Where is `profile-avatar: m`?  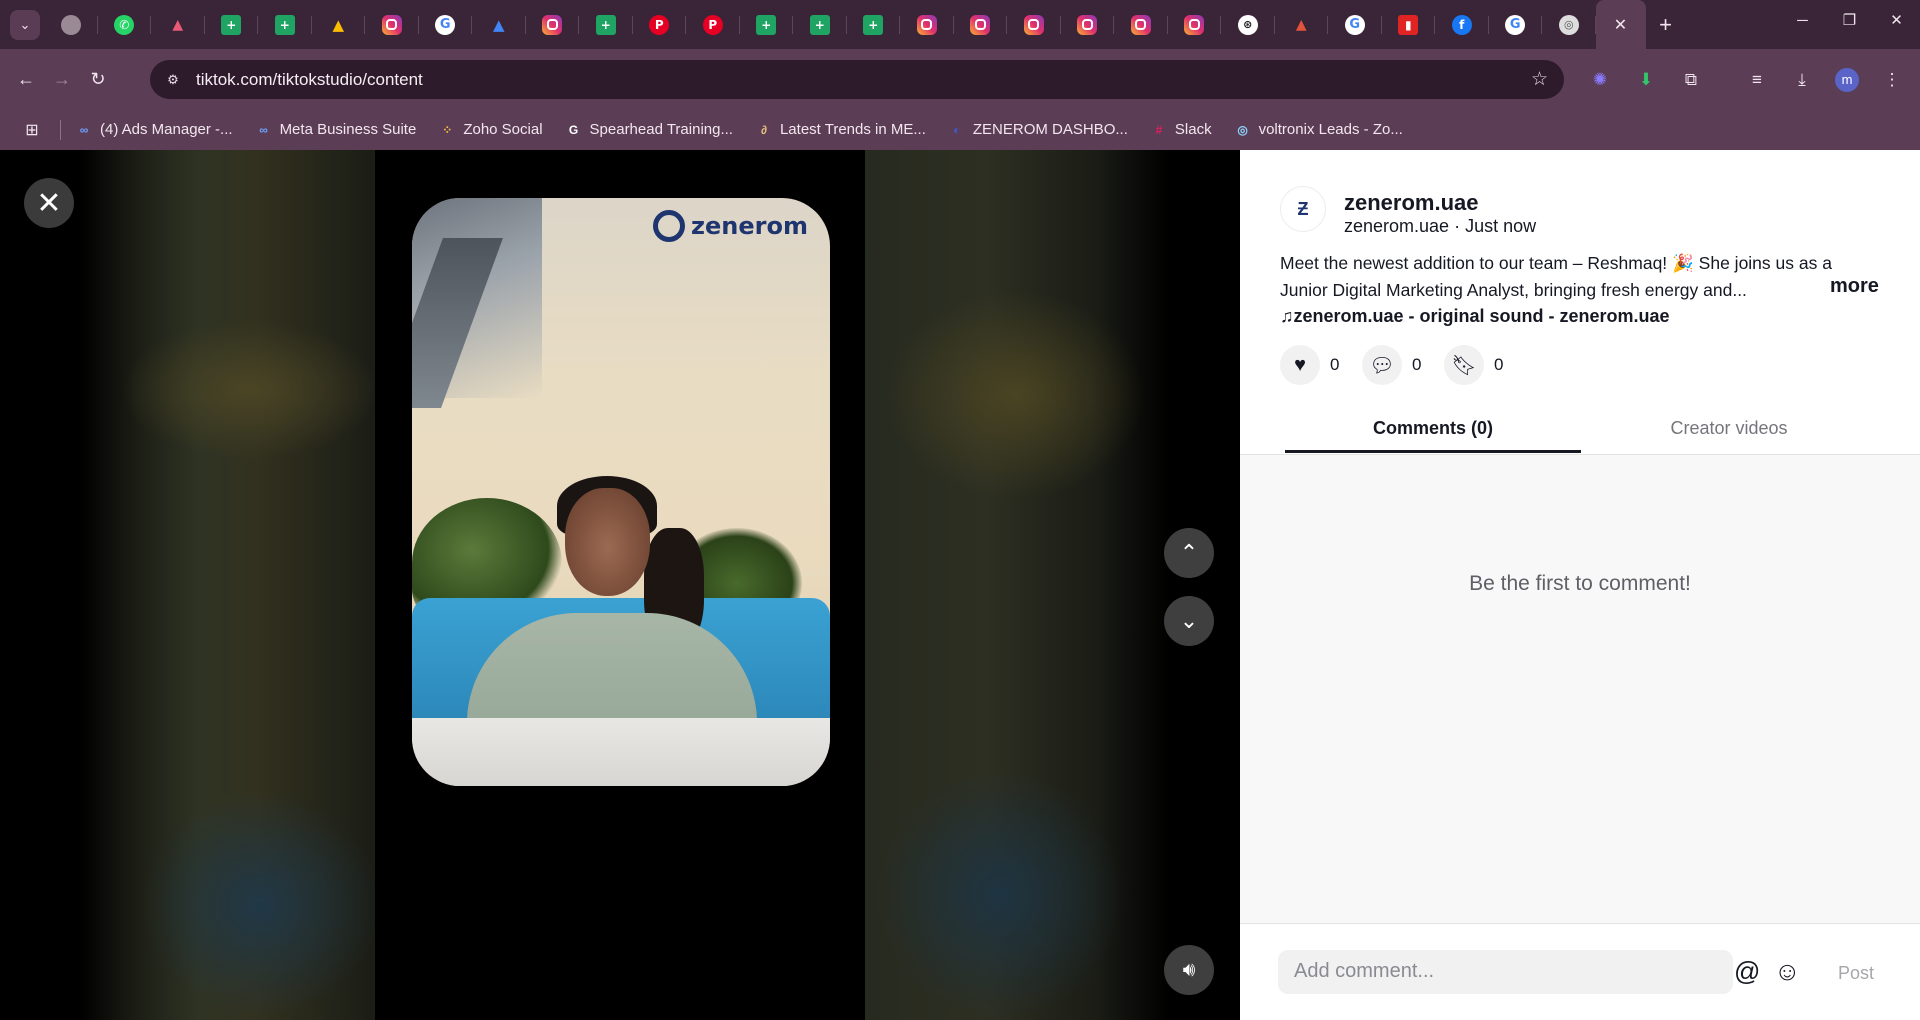 profile-avatar: m is located at coordinates (1847, 79).